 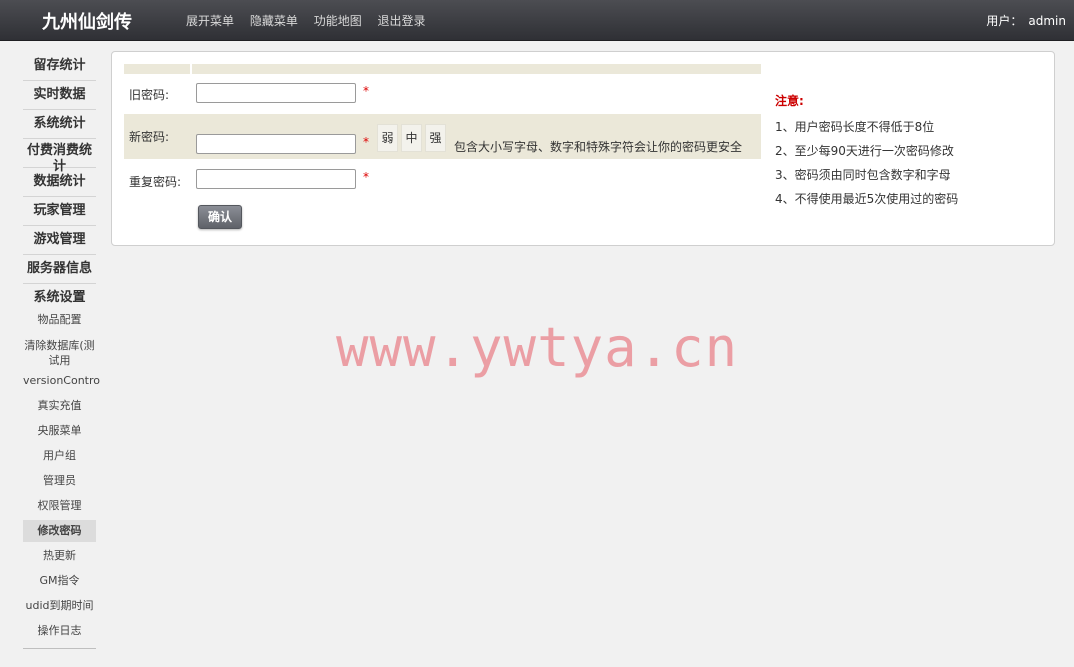 I want to click on sidebar-divider, so click(x=59, y=648).